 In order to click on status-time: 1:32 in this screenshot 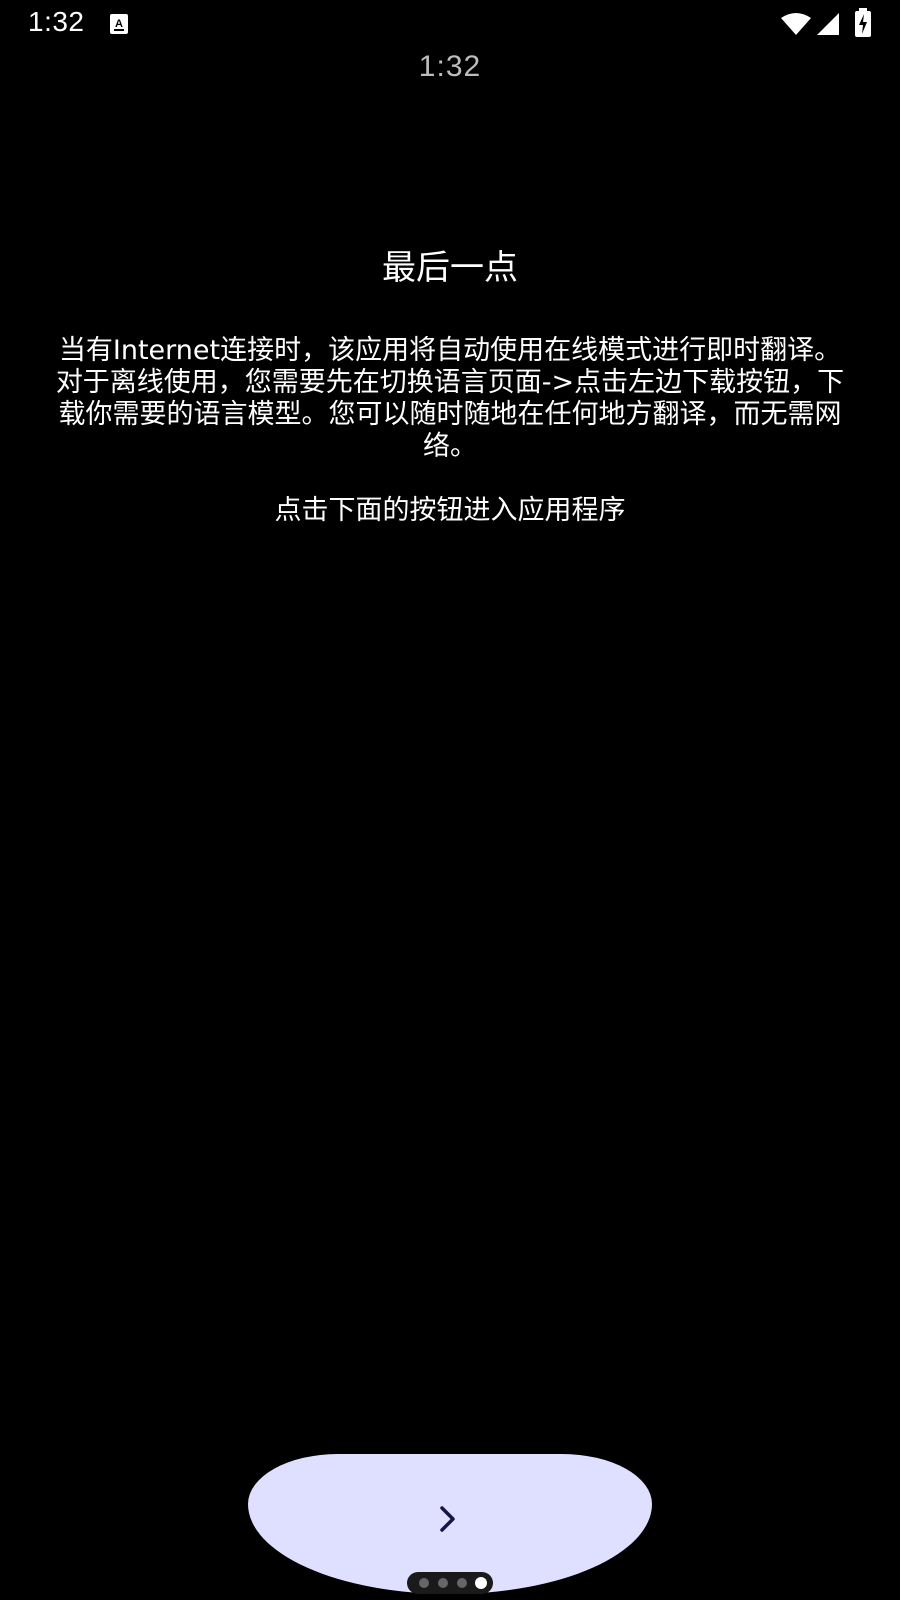, I will do `click(56, 21)`.